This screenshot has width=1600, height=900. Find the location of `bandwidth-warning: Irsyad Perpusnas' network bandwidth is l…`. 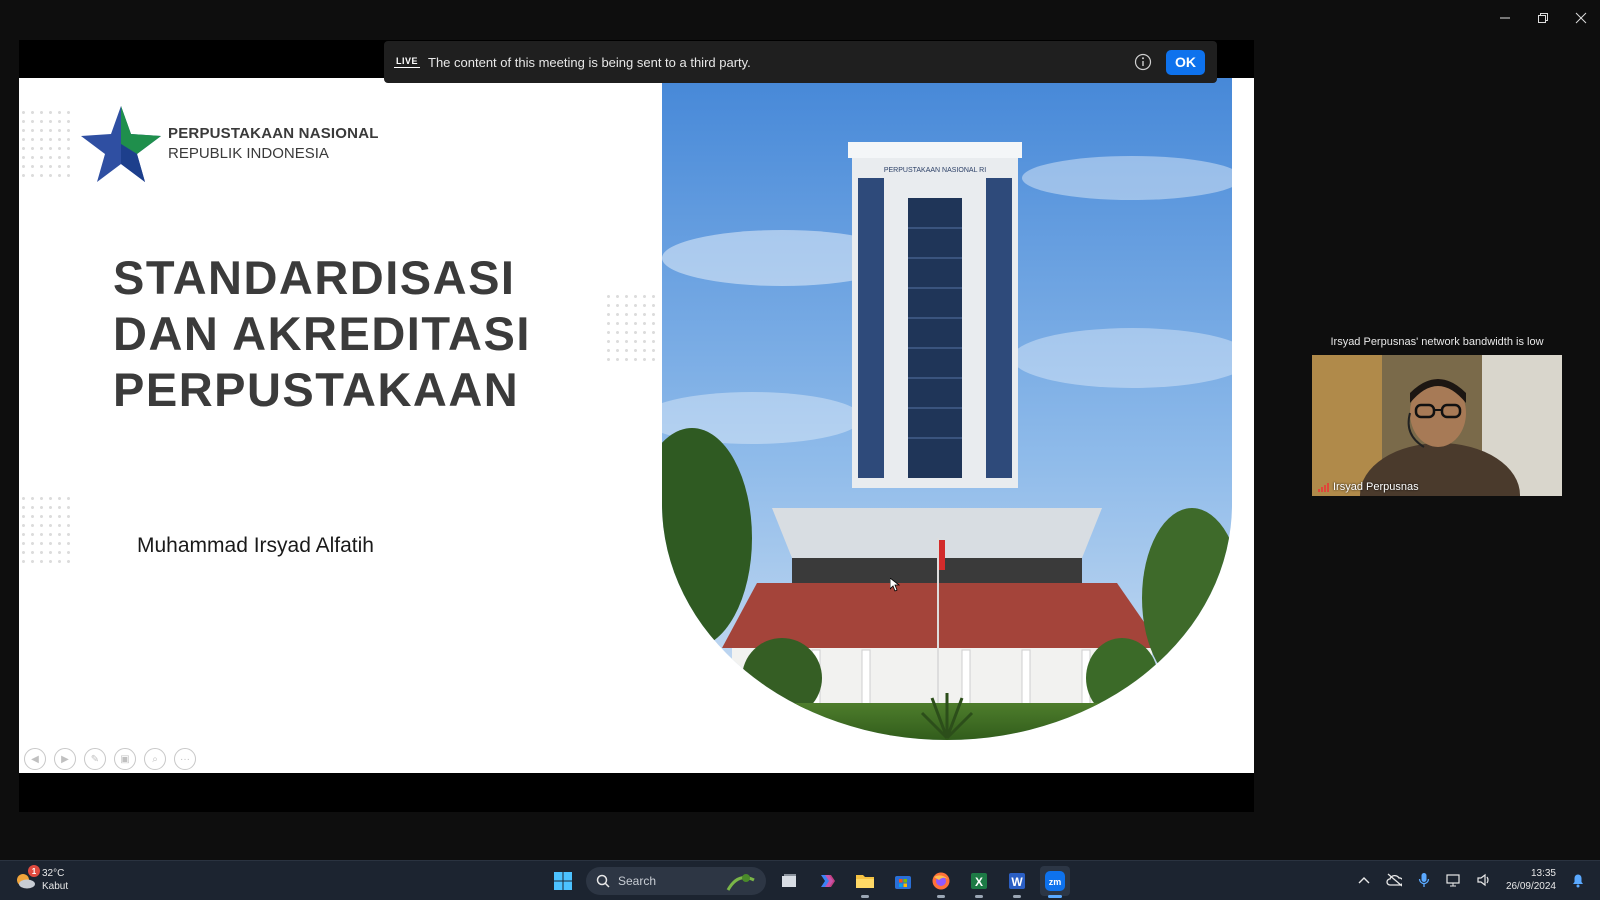

bandwidth-warning: Irsyad Perpusnas' network bandwidth is l… is located at coordinates (1437, 342).